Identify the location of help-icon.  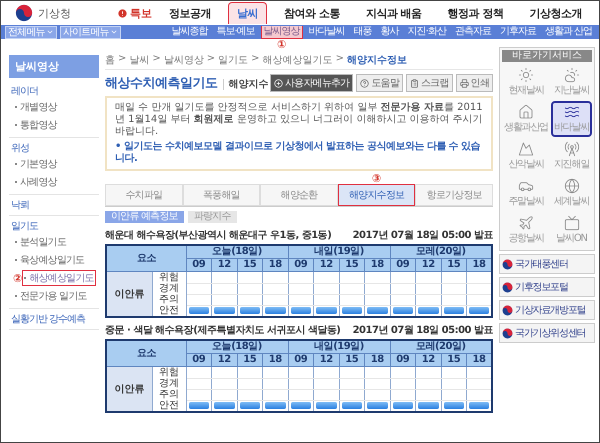
(365, 83).